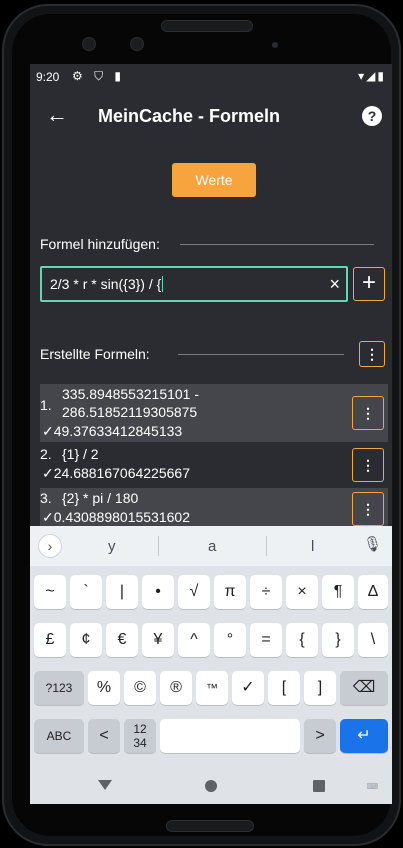 This screenshot has height=848, width=403. I want to click on key: •, so click(158, 592).